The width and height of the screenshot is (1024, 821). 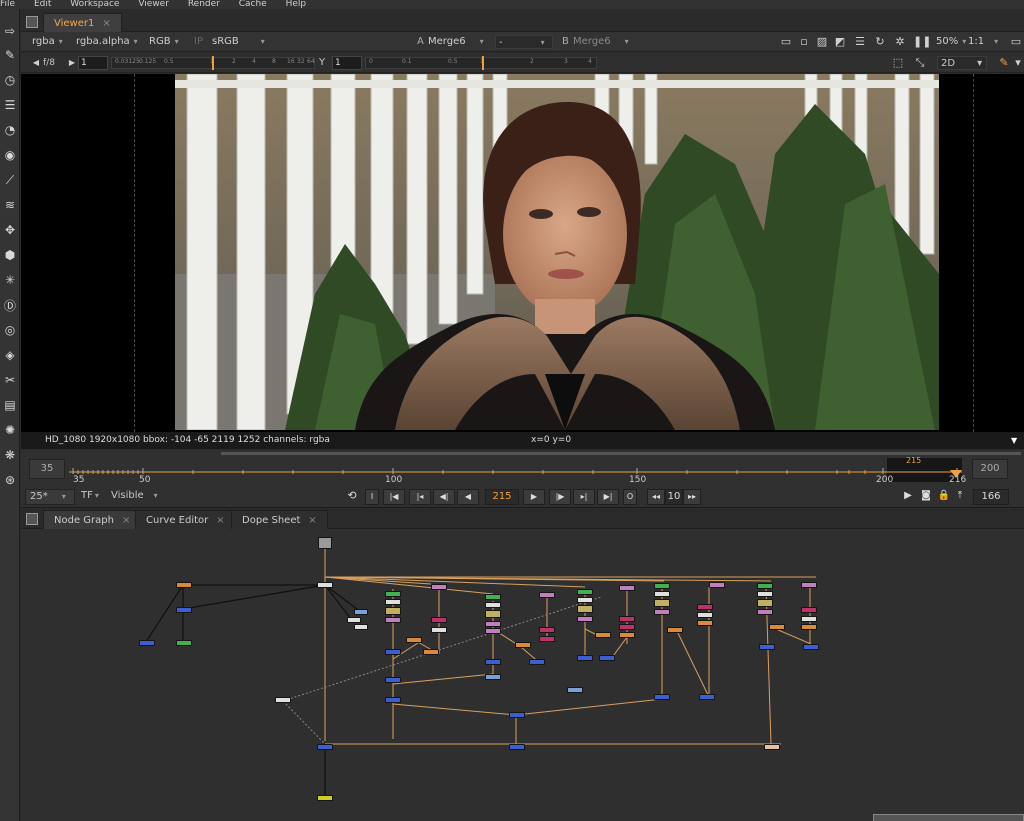 I want to click on menu-edit: Edit, so click(x=42, y=4).